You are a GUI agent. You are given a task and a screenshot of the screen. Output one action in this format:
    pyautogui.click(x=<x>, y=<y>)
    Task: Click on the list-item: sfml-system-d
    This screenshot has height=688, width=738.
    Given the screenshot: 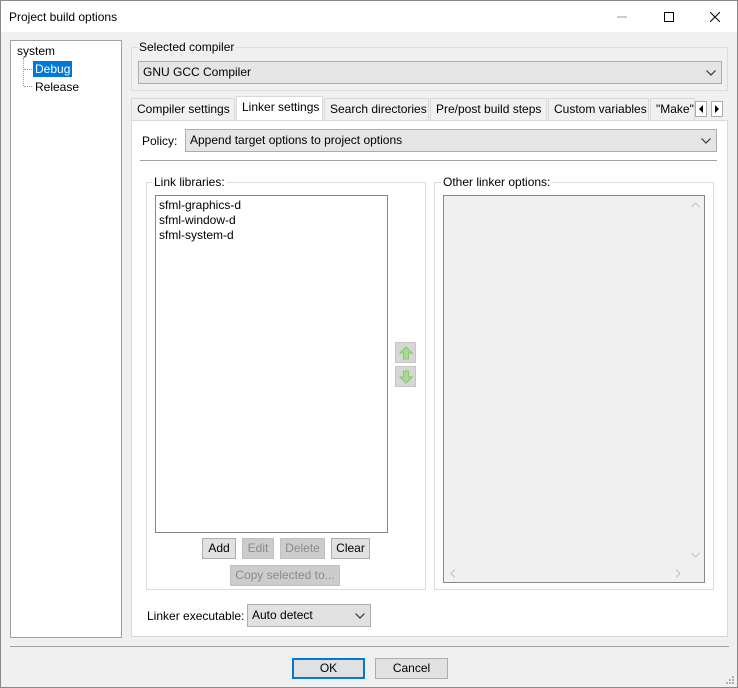 What is the action you would take?
    pyautogui.click(x=271, y=235)
    